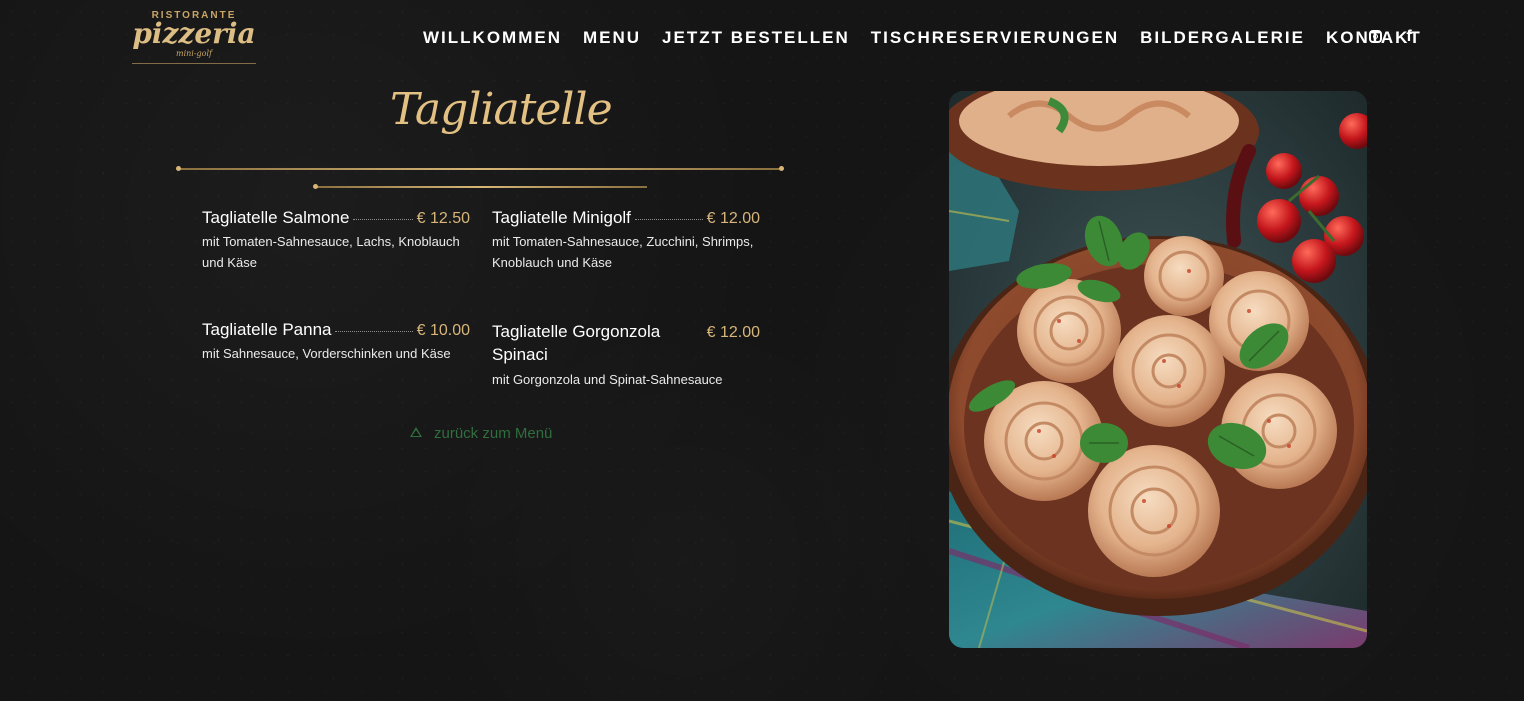 This screenshot has width=1524, height=701. I want to click on logo-underline, so click(194, 63).